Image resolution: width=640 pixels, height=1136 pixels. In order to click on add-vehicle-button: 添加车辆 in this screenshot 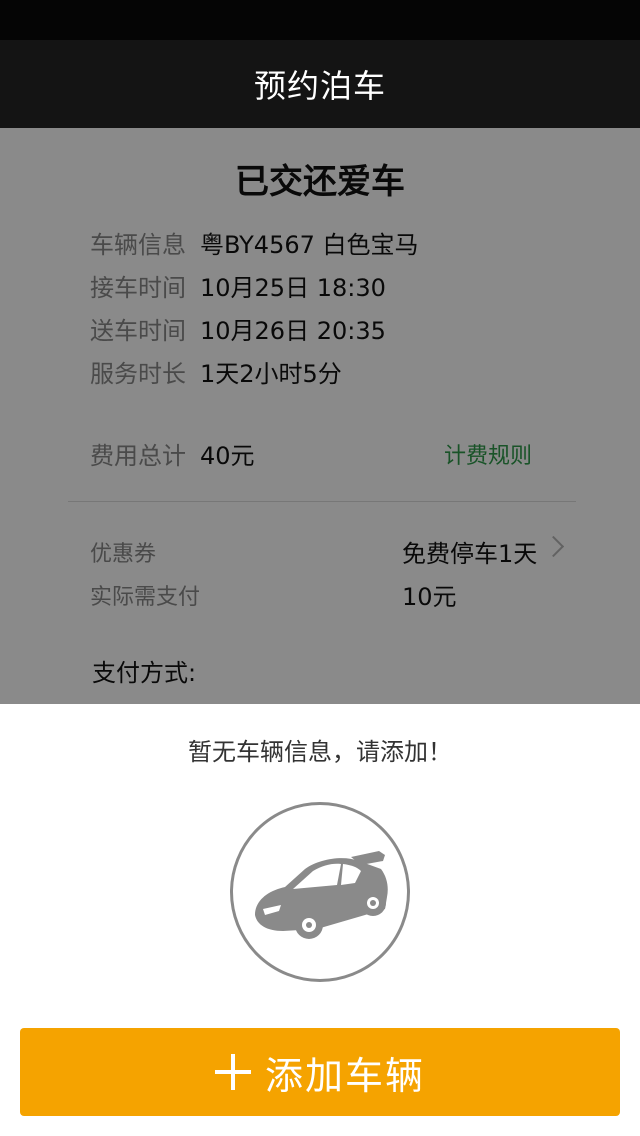, I will do `click(320, 1072)`.